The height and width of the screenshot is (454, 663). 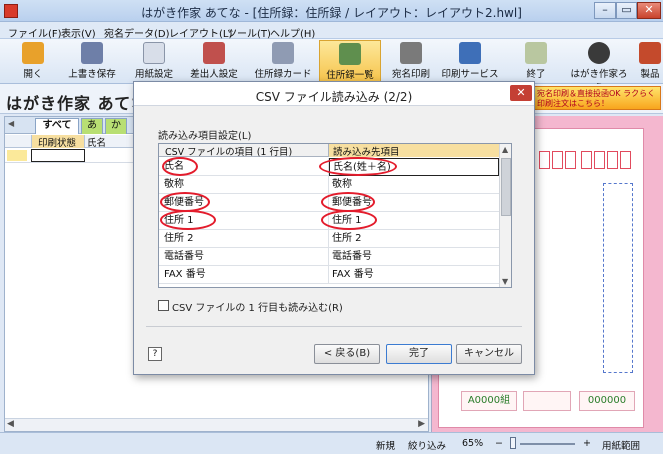 I want to click on horizontal-scrollbar: ◀ ▶, so click(x=216, y=424).